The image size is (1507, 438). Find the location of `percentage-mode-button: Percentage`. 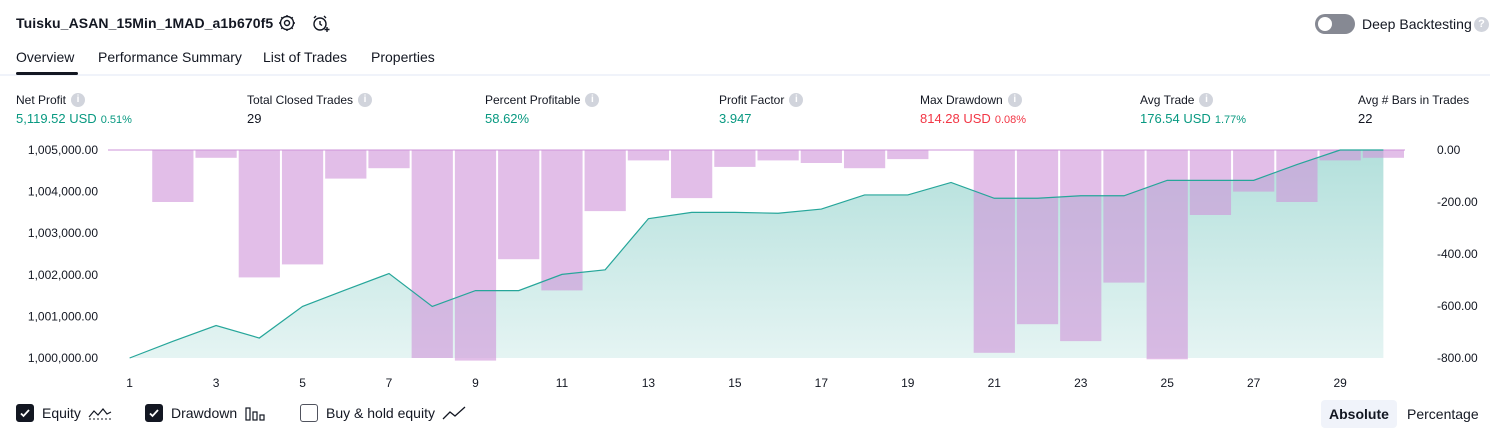

percentage-mode-button: Percentage is located at coordinates (1443, 414).